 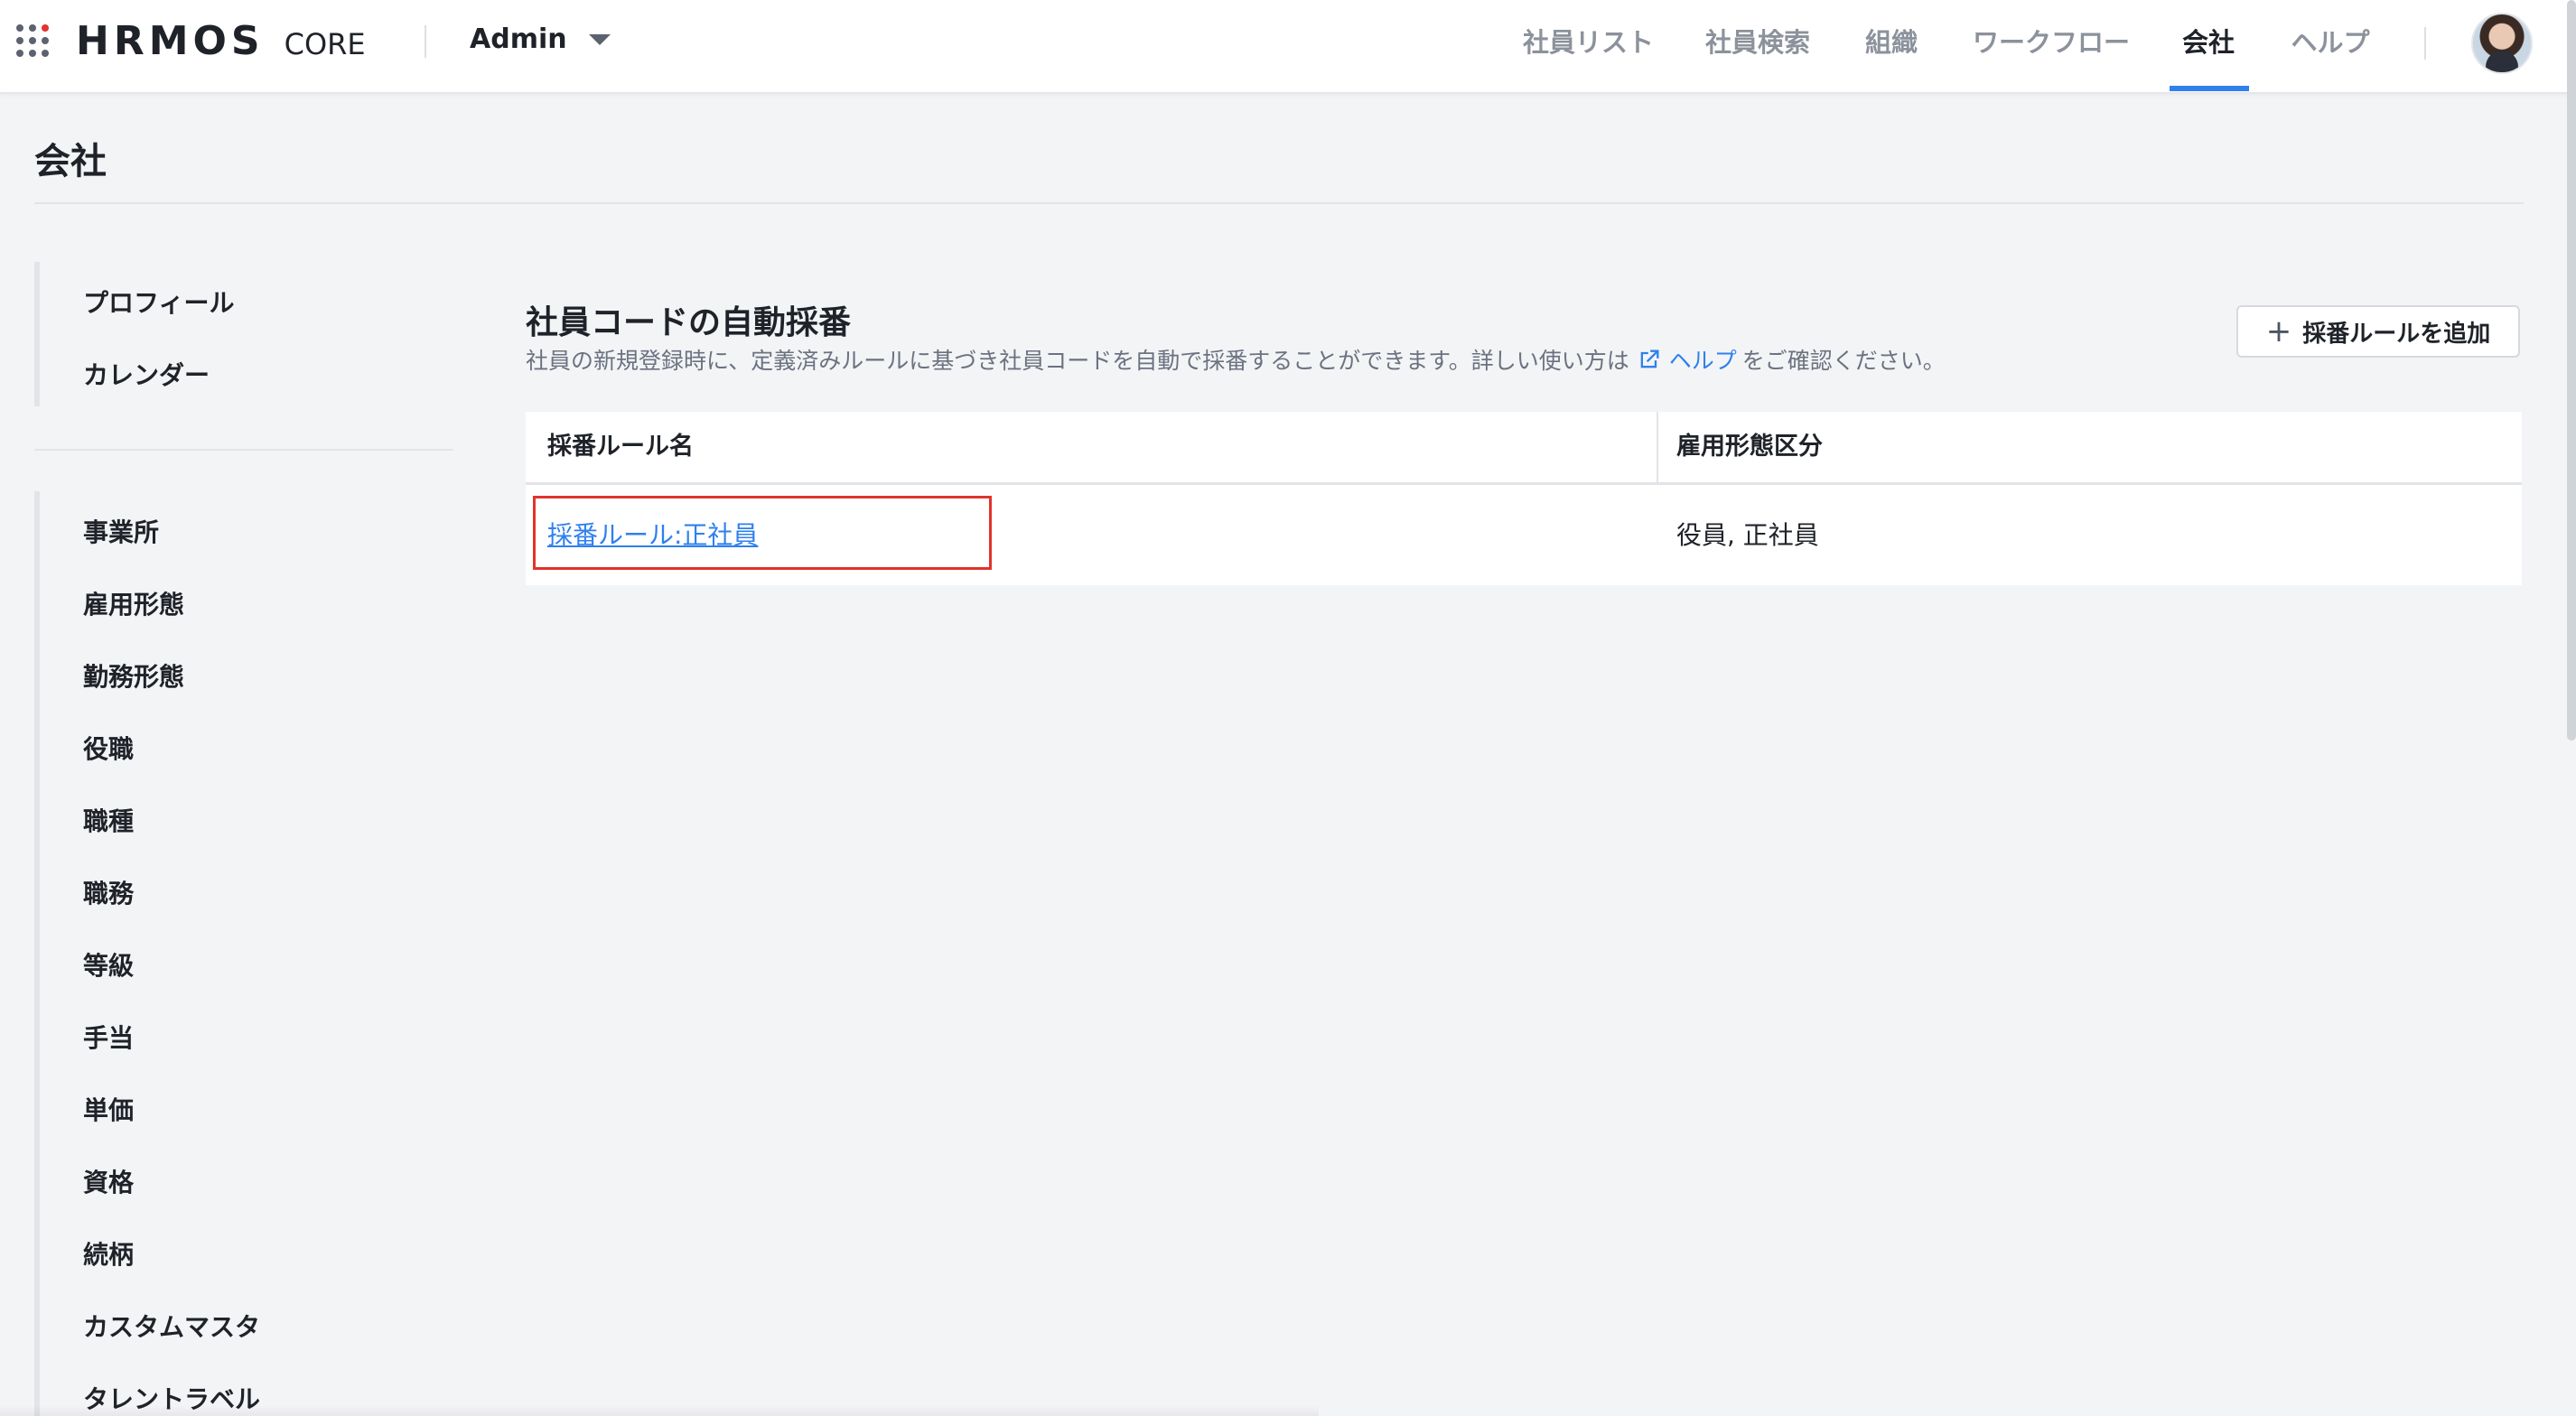 I want to click on rule-name-link: 採番ルール:正社員, so click(x=652, y=535).